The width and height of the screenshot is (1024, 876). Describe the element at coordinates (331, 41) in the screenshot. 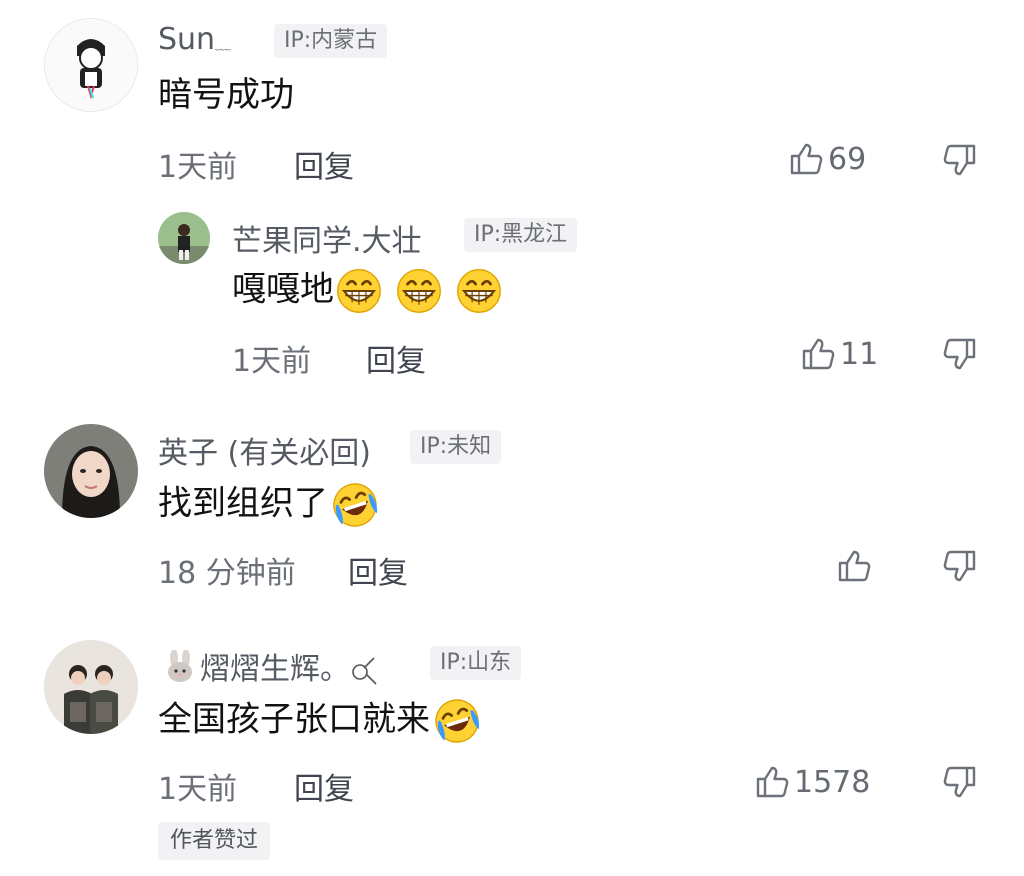

I see `ip-location-badge: IP:内蒙古` at that location.